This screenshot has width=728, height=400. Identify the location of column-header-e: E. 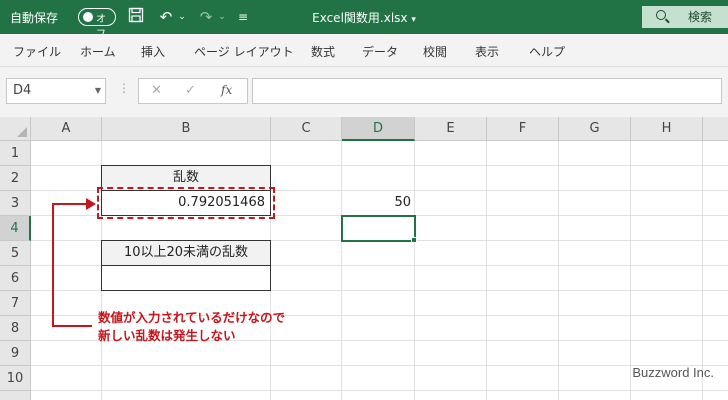
(451, 129).